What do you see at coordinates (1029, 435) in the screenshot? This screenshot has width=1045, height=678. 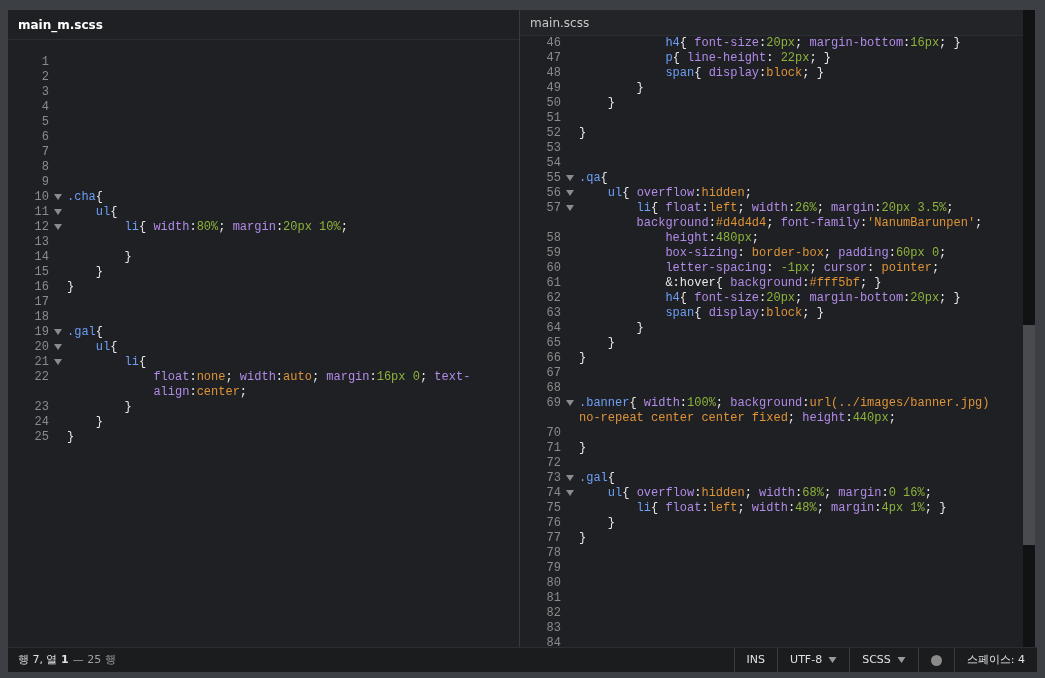 I see `scrollbar-thumb` at bounding box center [1029, 435].